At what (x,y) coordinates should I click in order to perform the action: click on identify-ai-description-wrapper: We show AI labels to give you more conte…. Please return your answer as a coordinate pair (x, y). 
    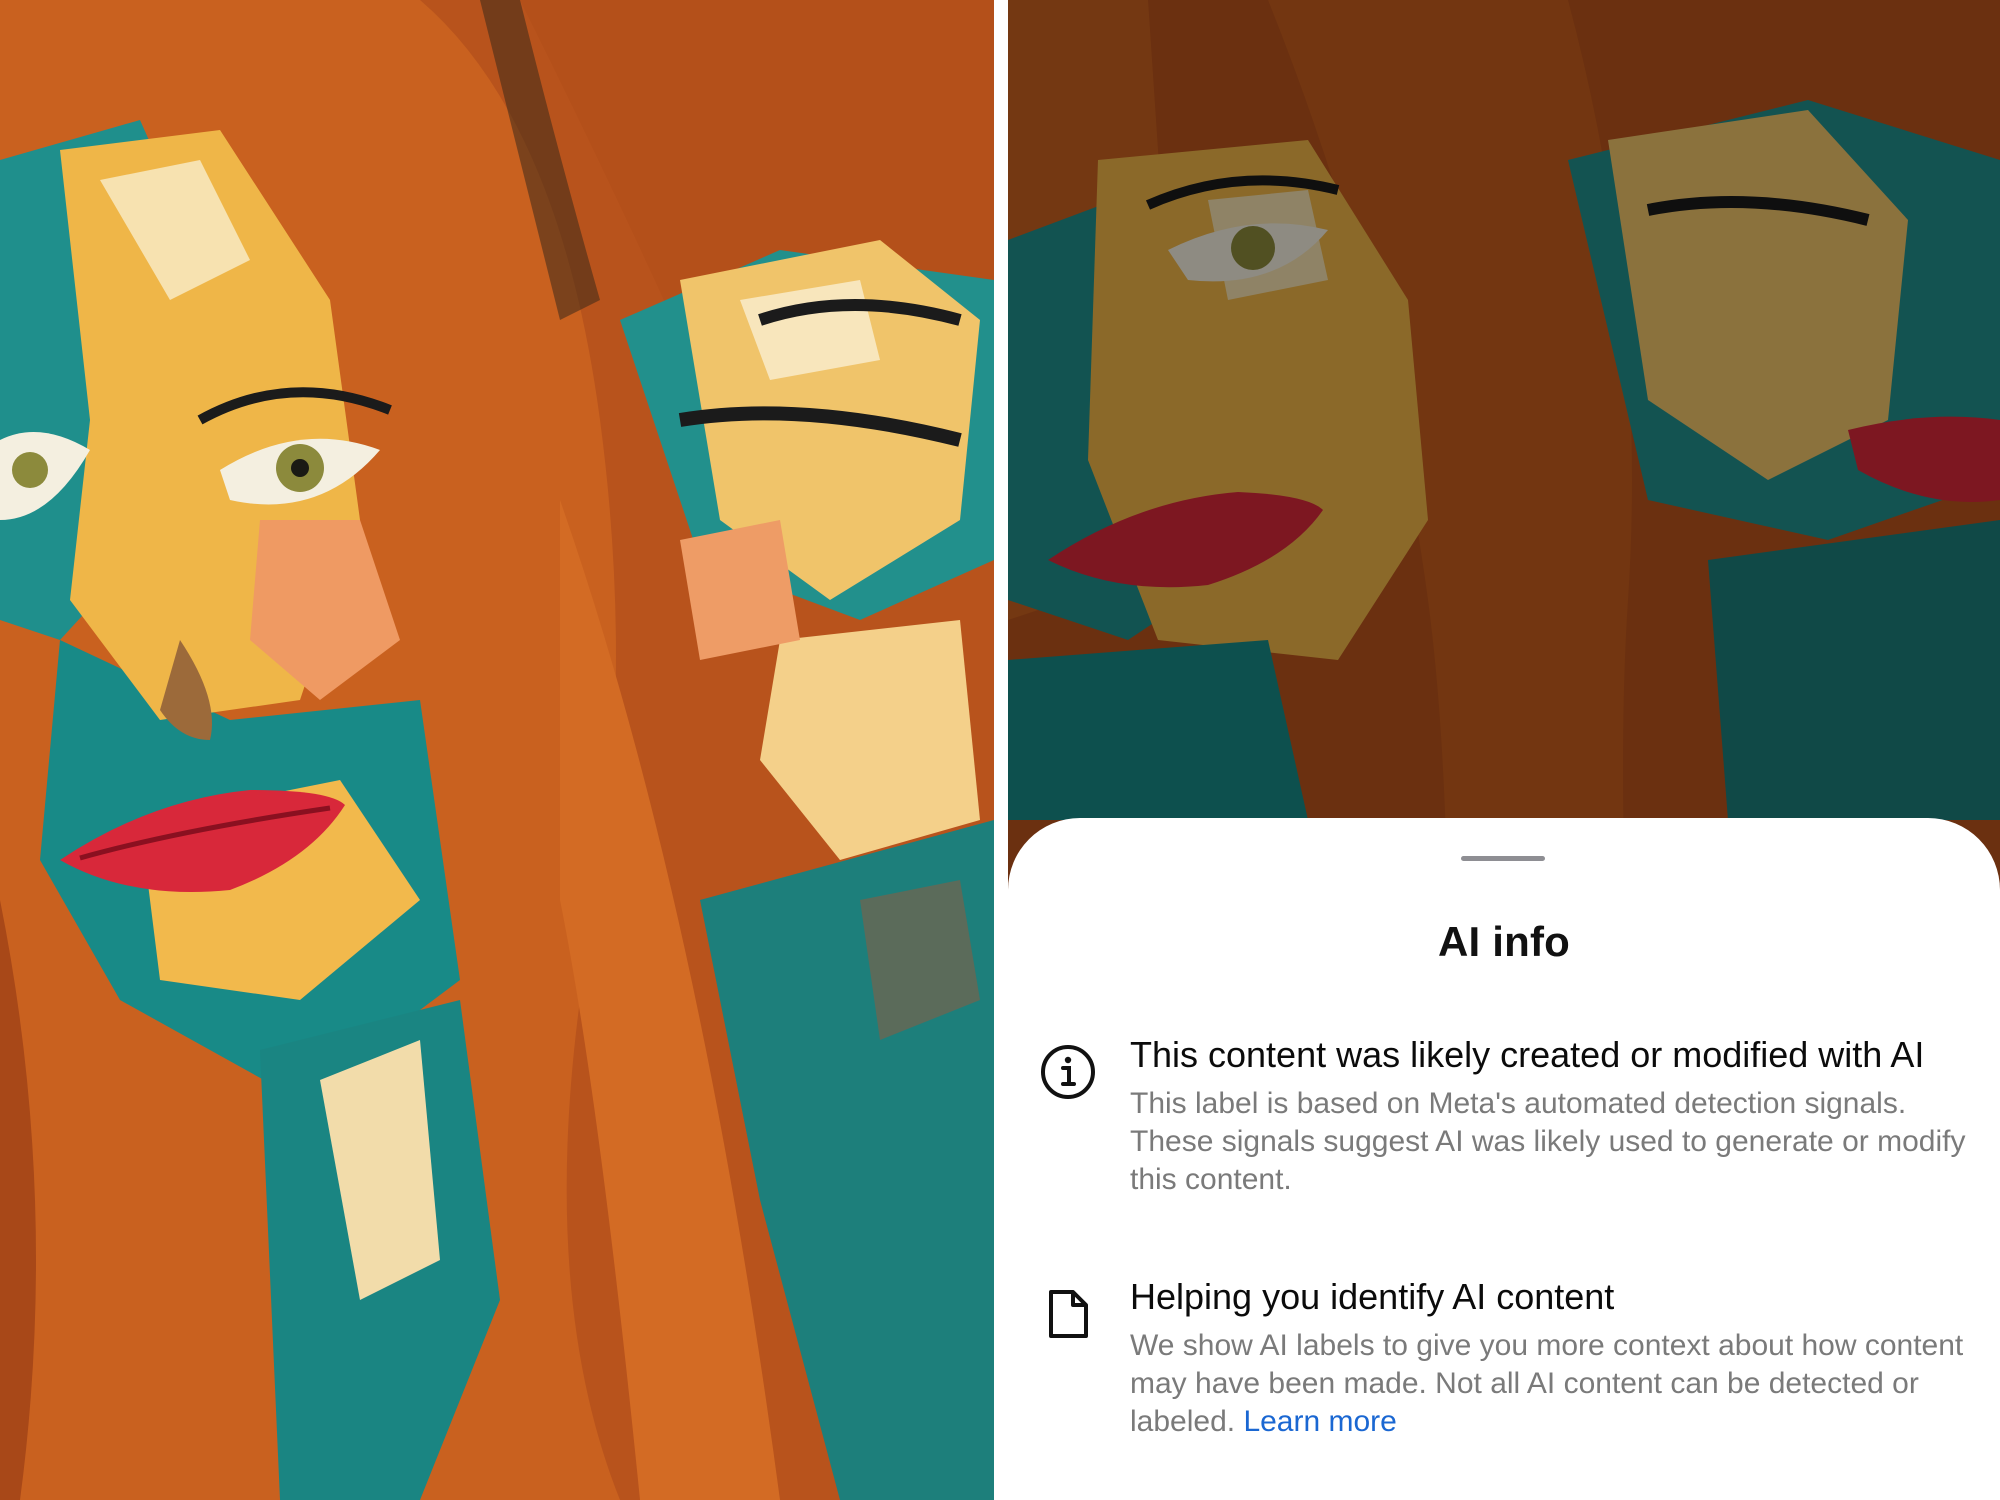
    Looking at the image, I should click on (1555, 1384).